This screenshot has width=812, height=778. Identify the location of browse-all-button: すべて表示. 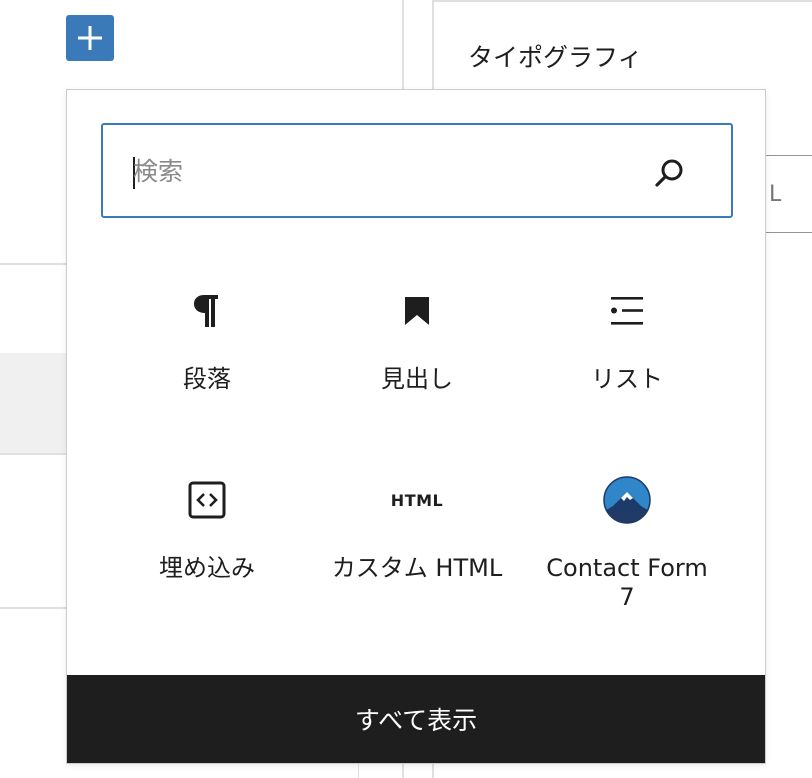
(416, 719).